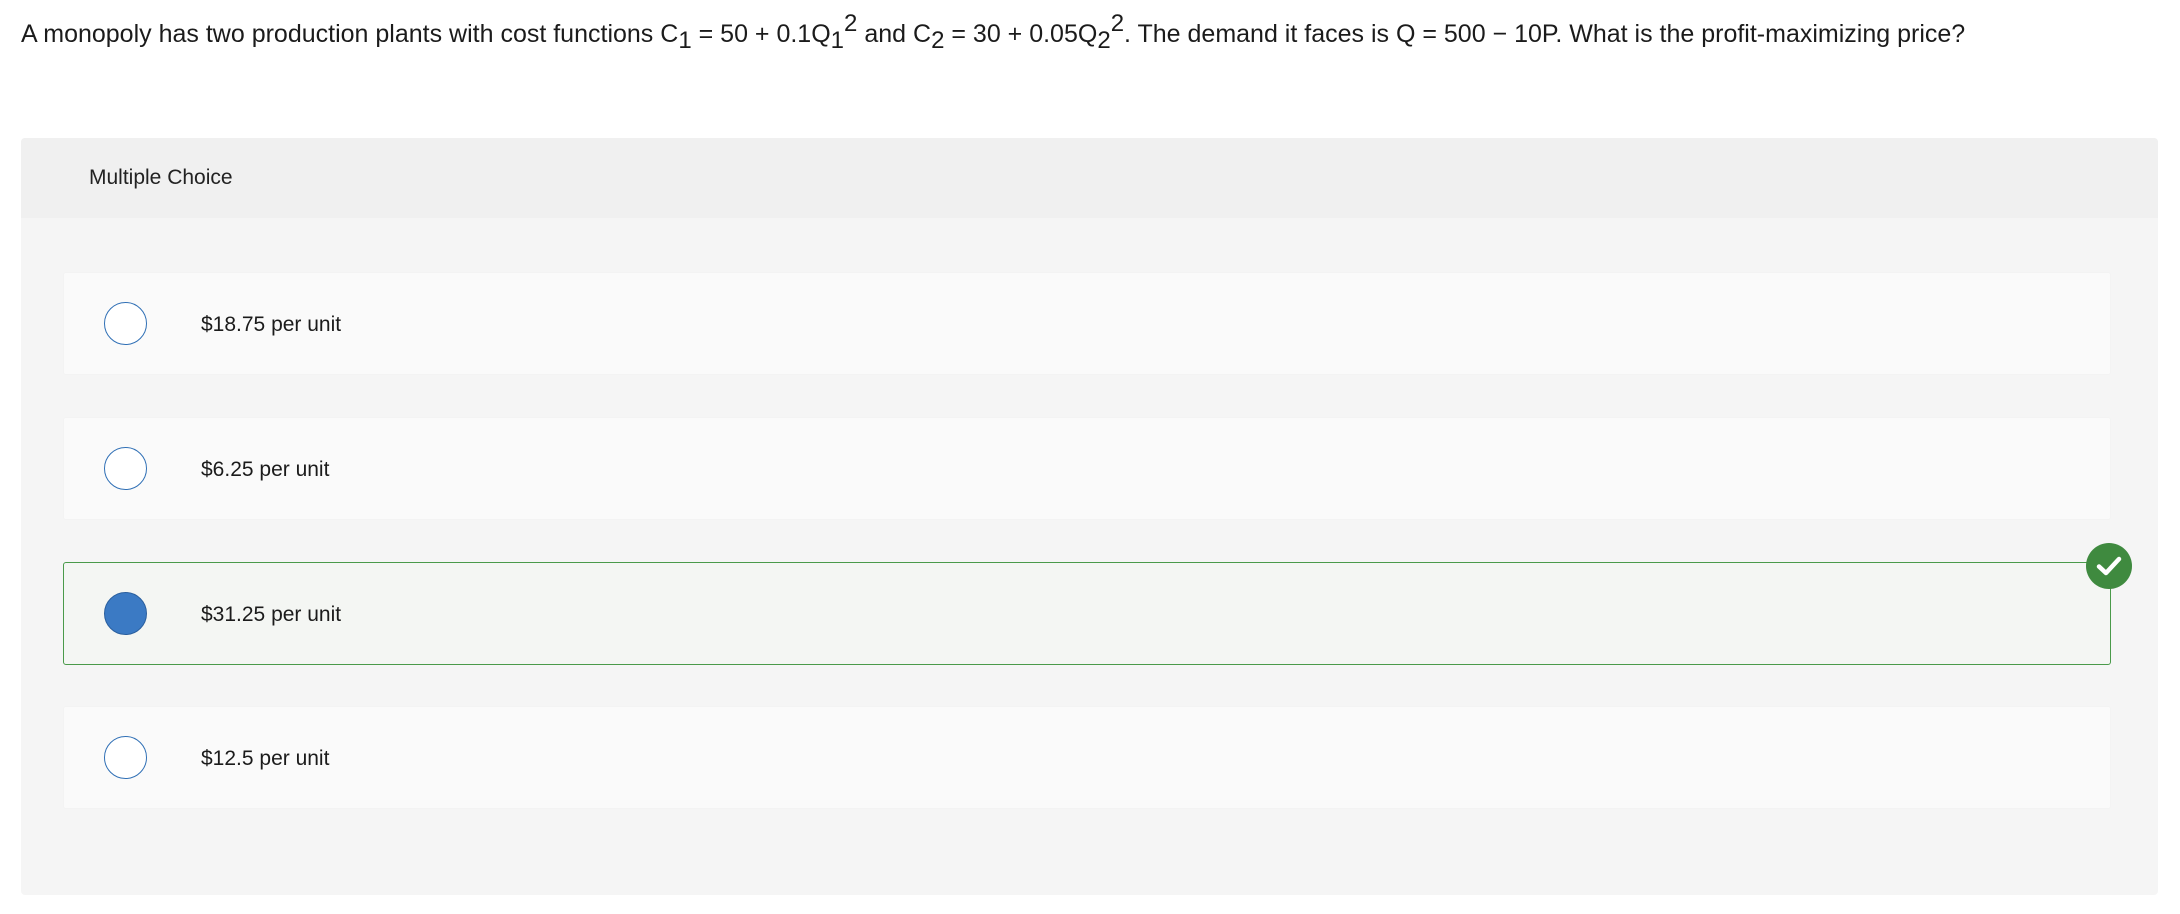 This screenshot has width=2180, height=914. I want to click on checkmark-icon, so click(2109, 566).